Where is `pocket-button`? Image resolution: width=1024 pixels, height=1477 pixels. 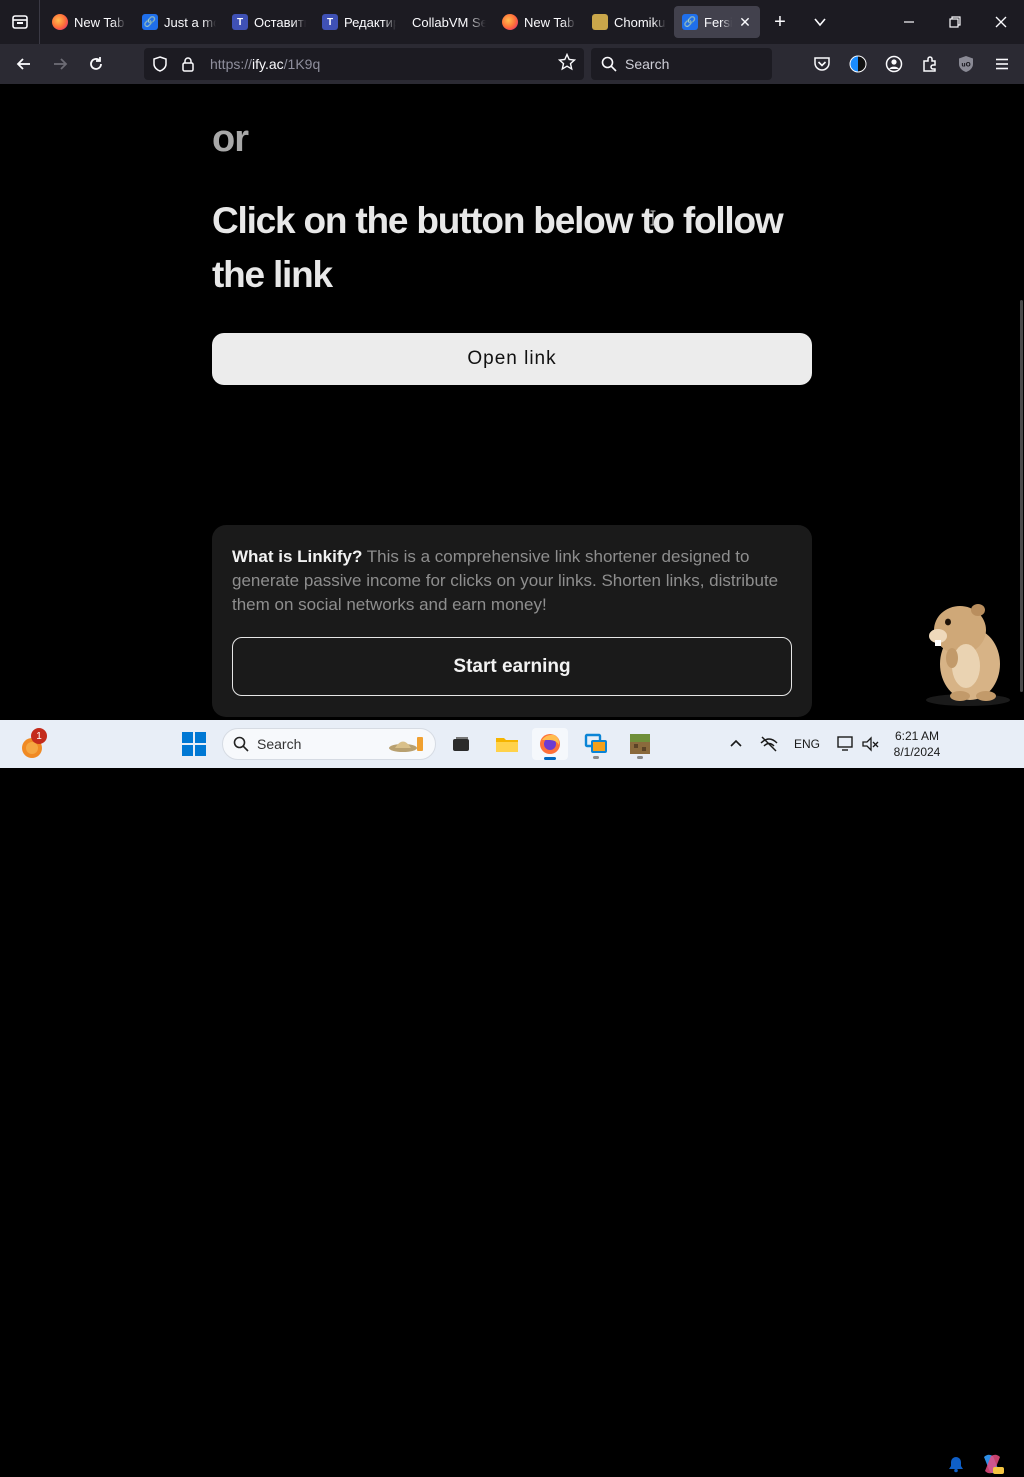
pocket-button is located at coordinates (822, 64).